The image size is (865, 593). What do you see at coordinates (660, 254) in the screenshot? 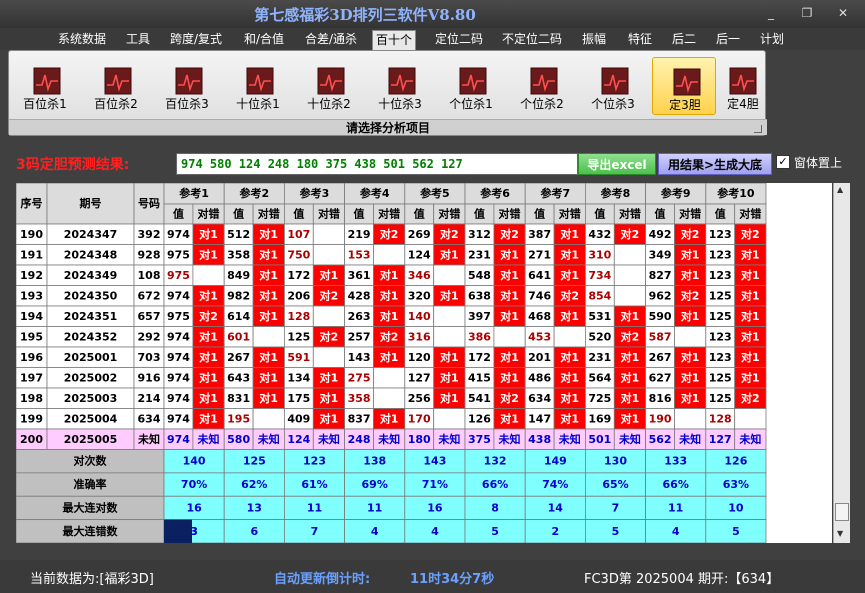
I see `cell-value-text: 349` at bounding box center [660, 254].